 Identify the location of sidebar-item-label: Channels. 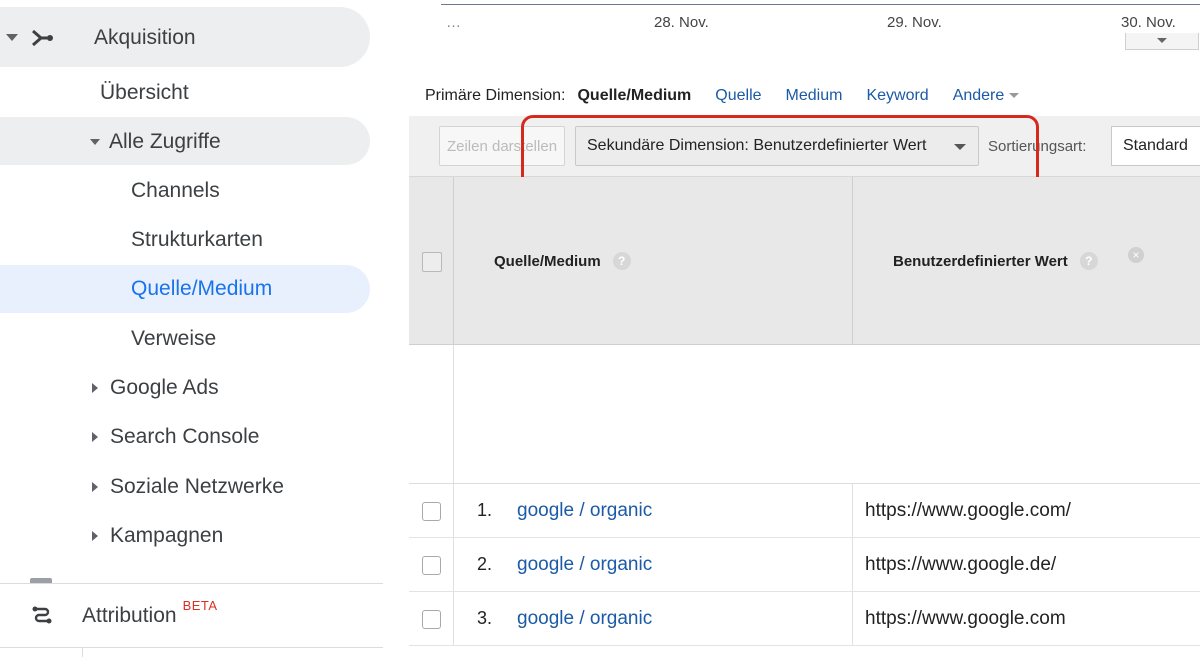
(175, 190).